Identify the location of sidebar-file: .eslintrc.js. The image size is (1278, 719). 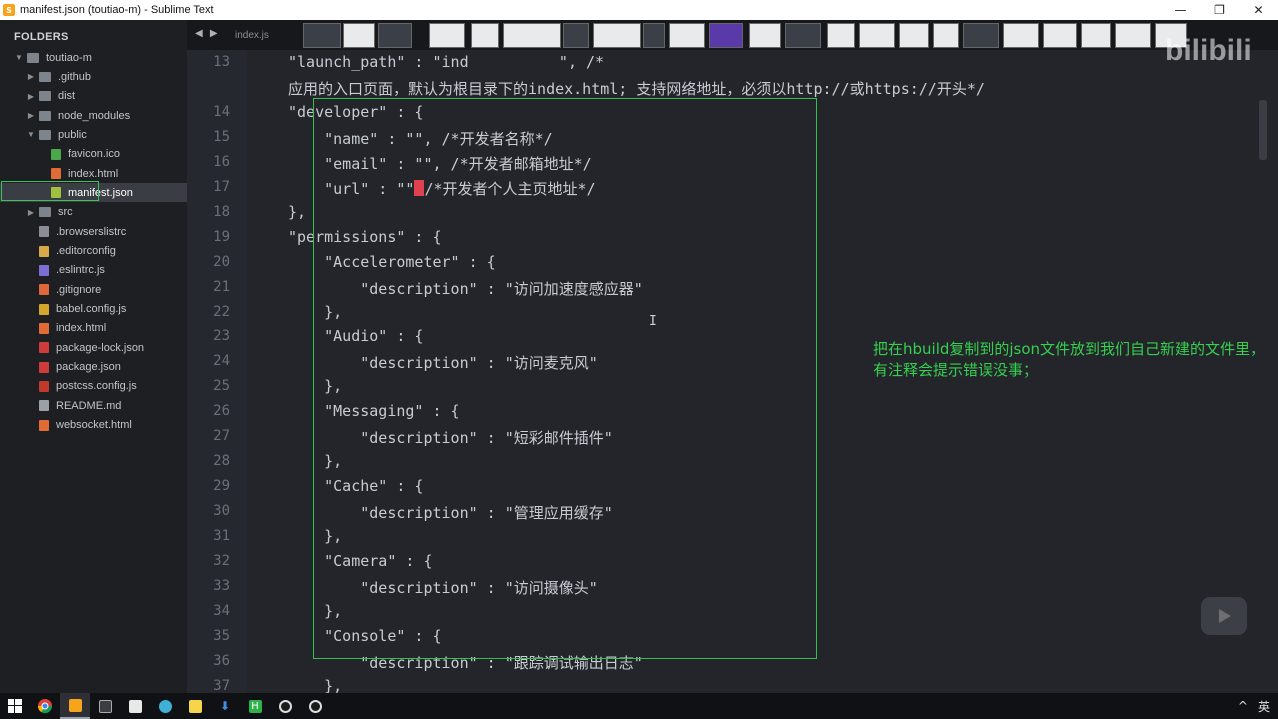
(93, 270).